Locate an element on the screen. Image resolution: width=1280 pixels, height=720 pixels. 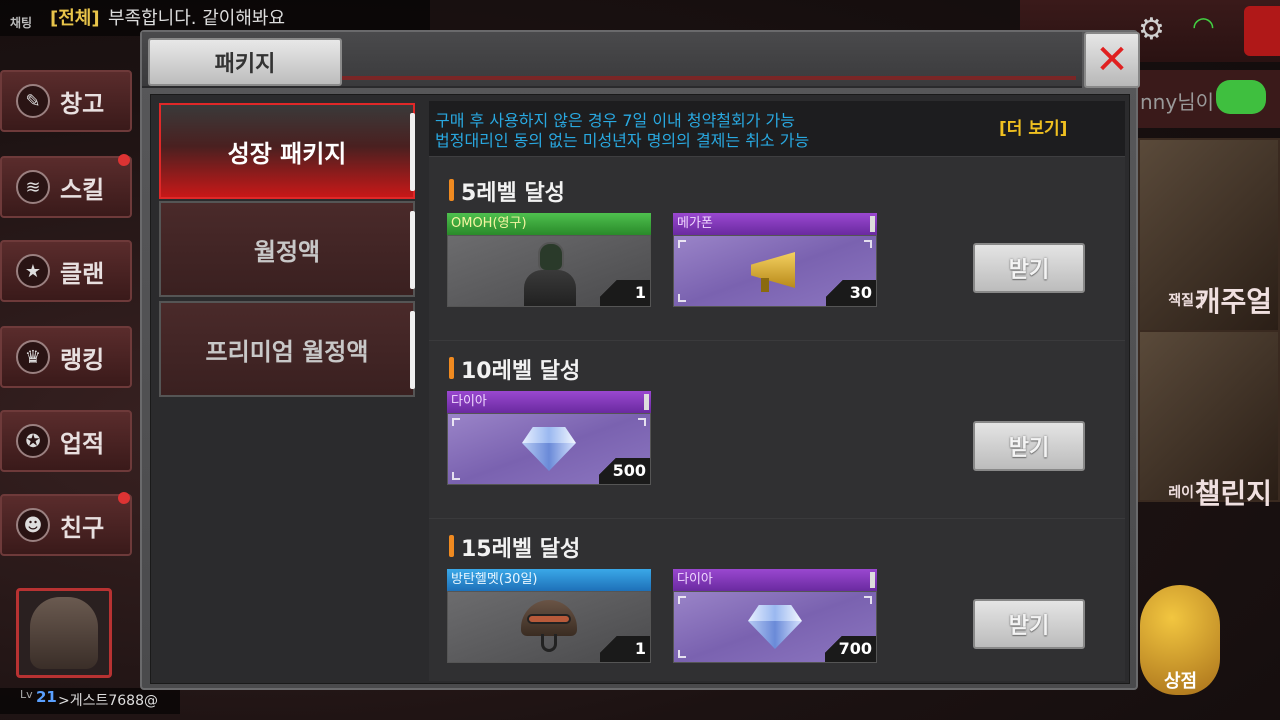
tab-label: 성장 패키지 is located at coordinates (287, 153).